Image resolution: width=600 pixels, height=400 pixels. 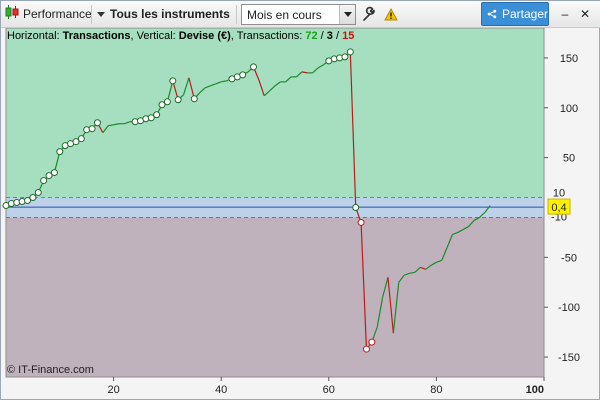 What do you see at coordinates (12, 12) in the screenshot?
I see `candlestick-chart-icon` at bounding box center [12, 12].